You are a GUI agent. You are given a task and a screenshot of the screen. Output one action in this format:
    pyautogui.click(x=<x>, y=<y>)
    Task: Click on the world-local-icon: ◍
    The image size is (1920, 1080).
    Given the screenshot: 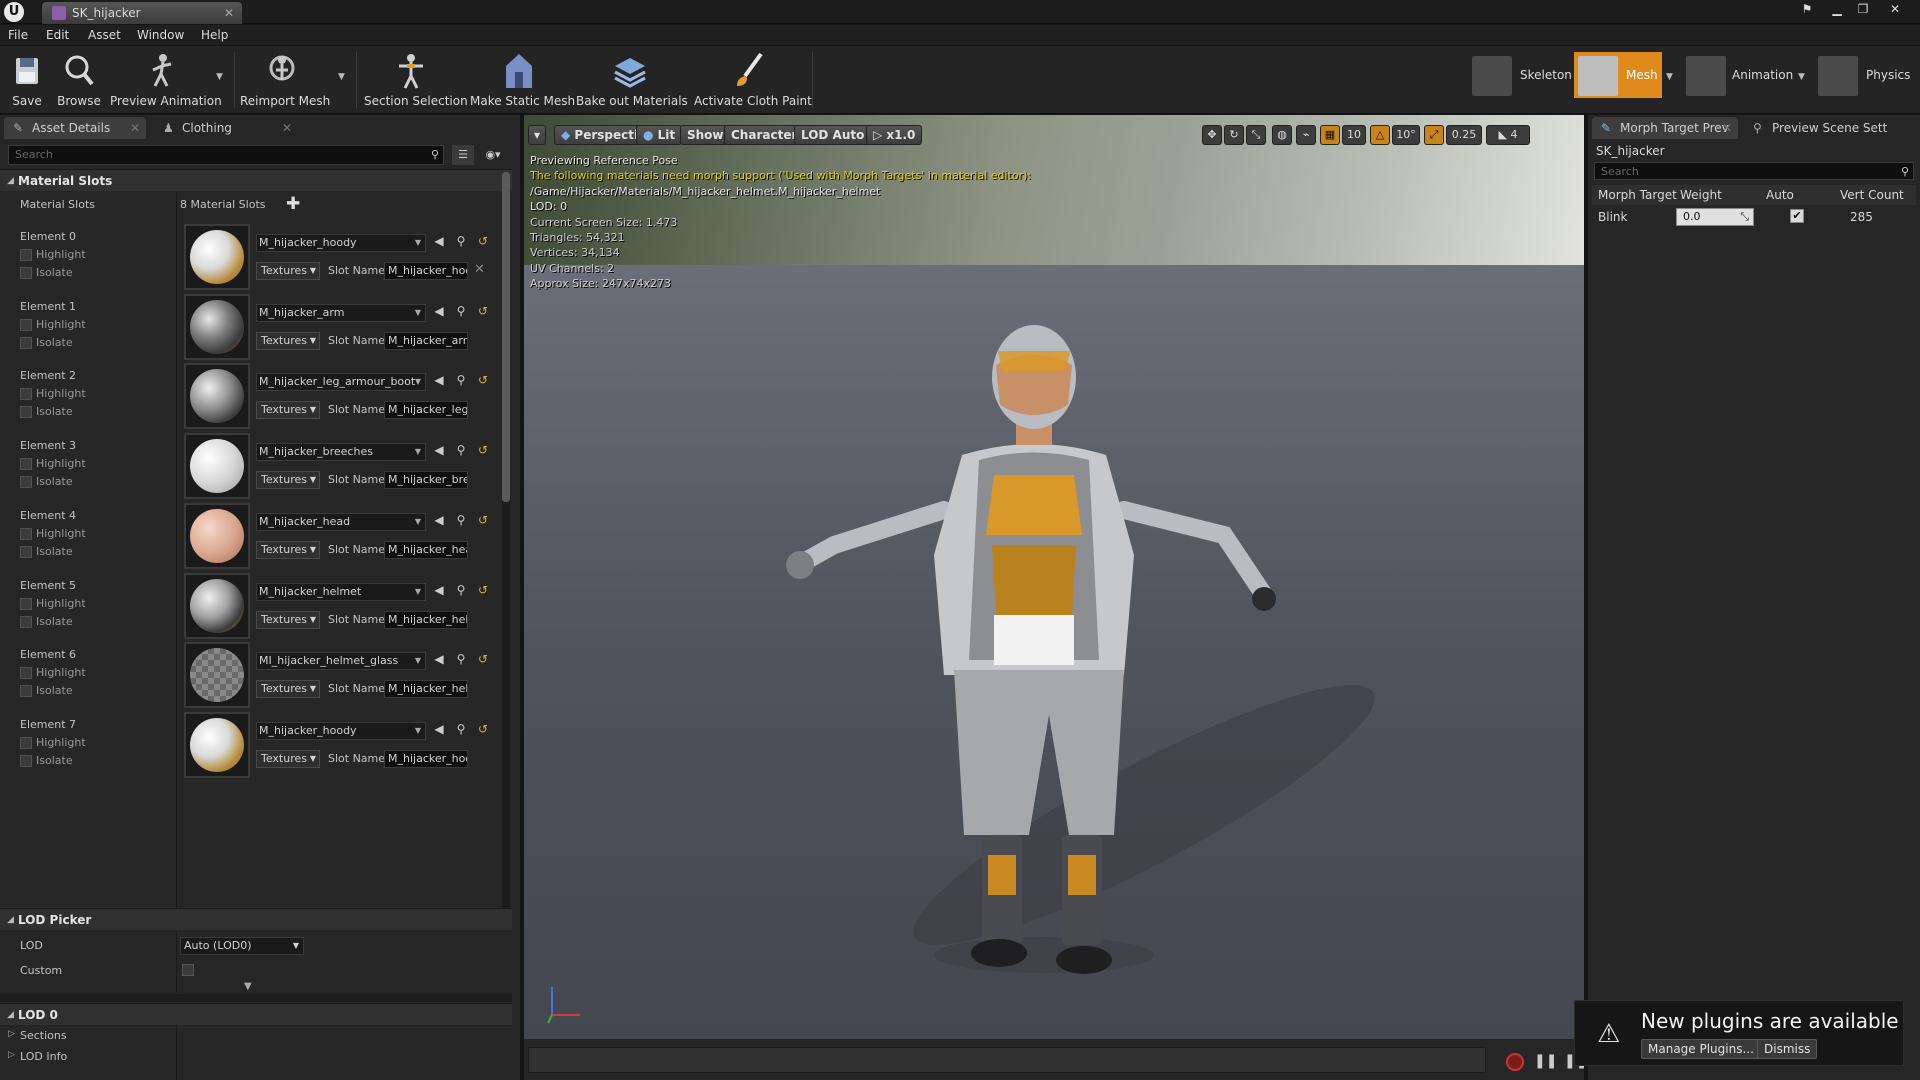 What is the action you would take?
    pyautogui.click(x=1282, y=135)
    